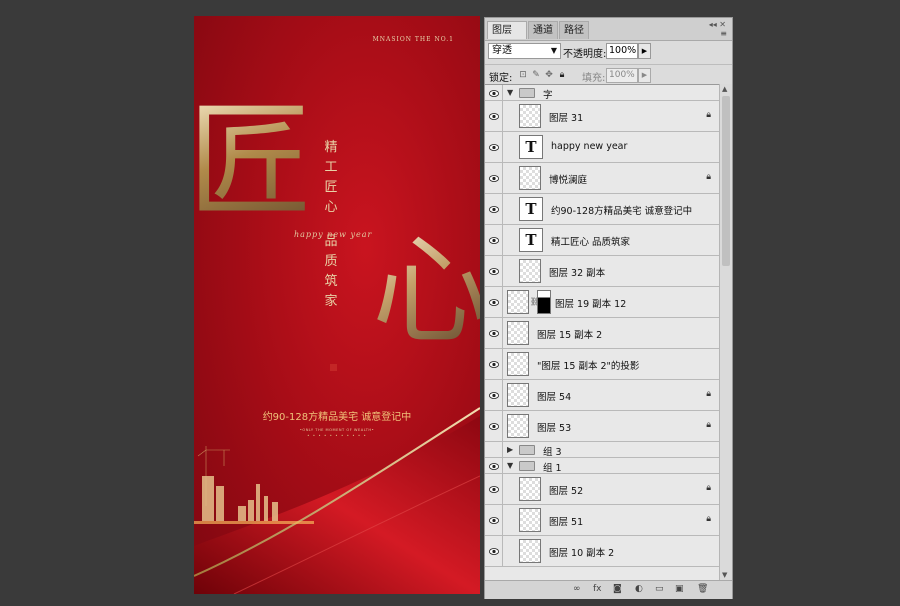 The width and height of the screenshot is (900, 606). Describe the element at coordinates (617, 589) in the screenshot. I see `mask-icon: ◙` at that location.